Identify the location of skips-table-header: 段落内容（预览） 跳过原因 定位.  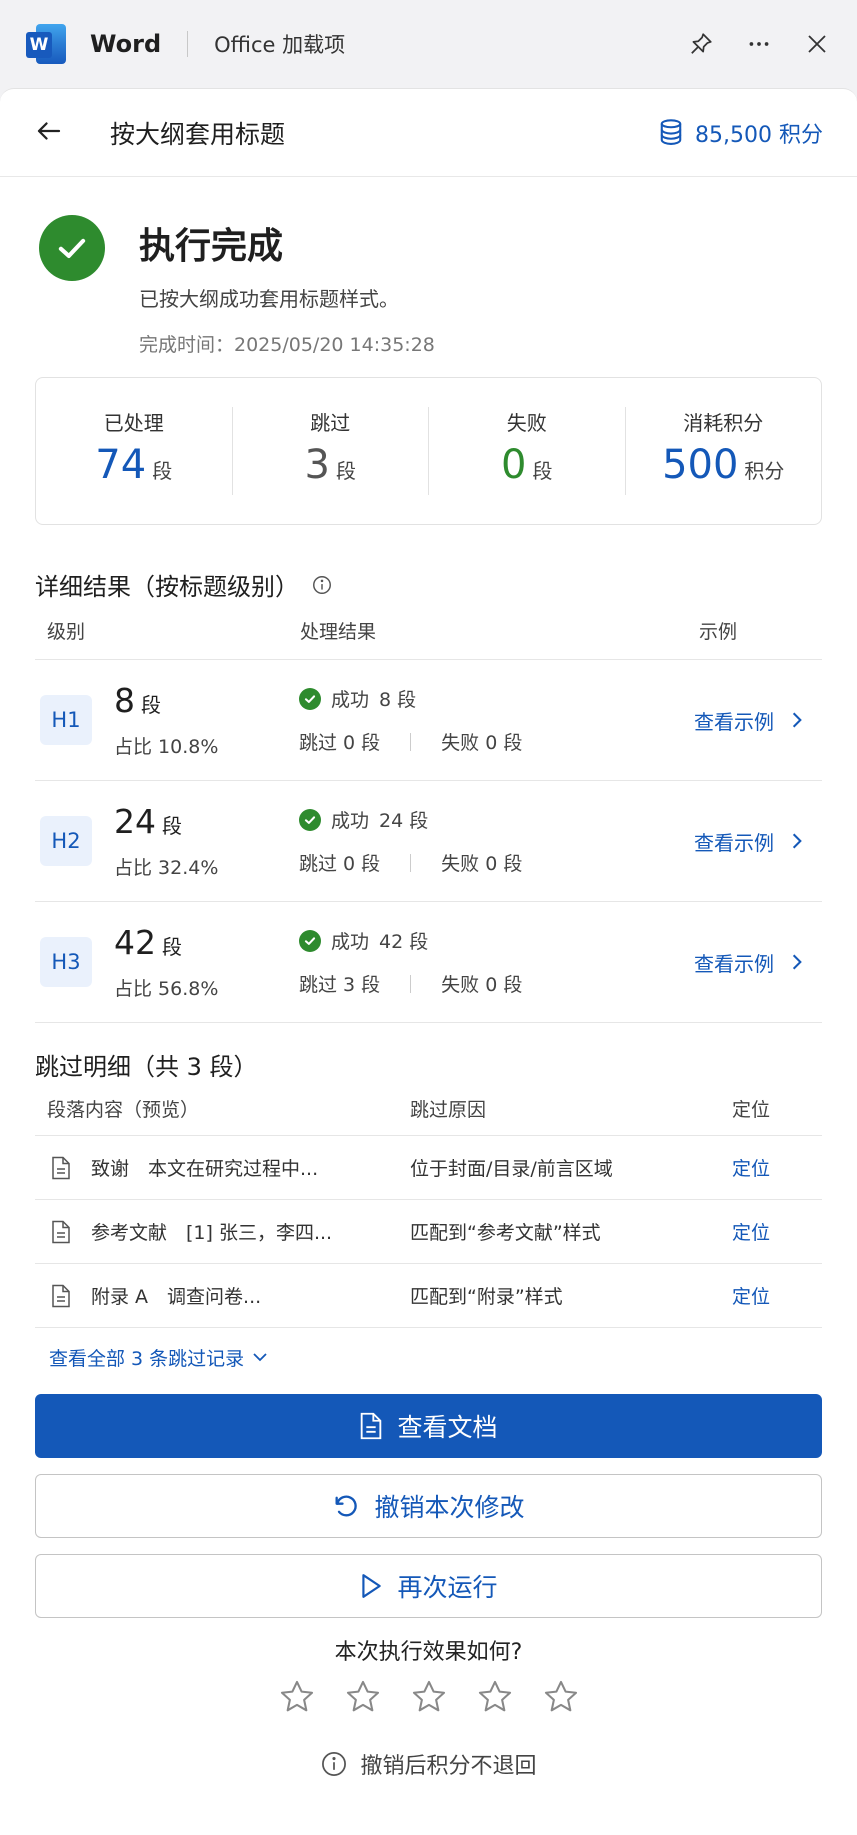
(428, 1109).